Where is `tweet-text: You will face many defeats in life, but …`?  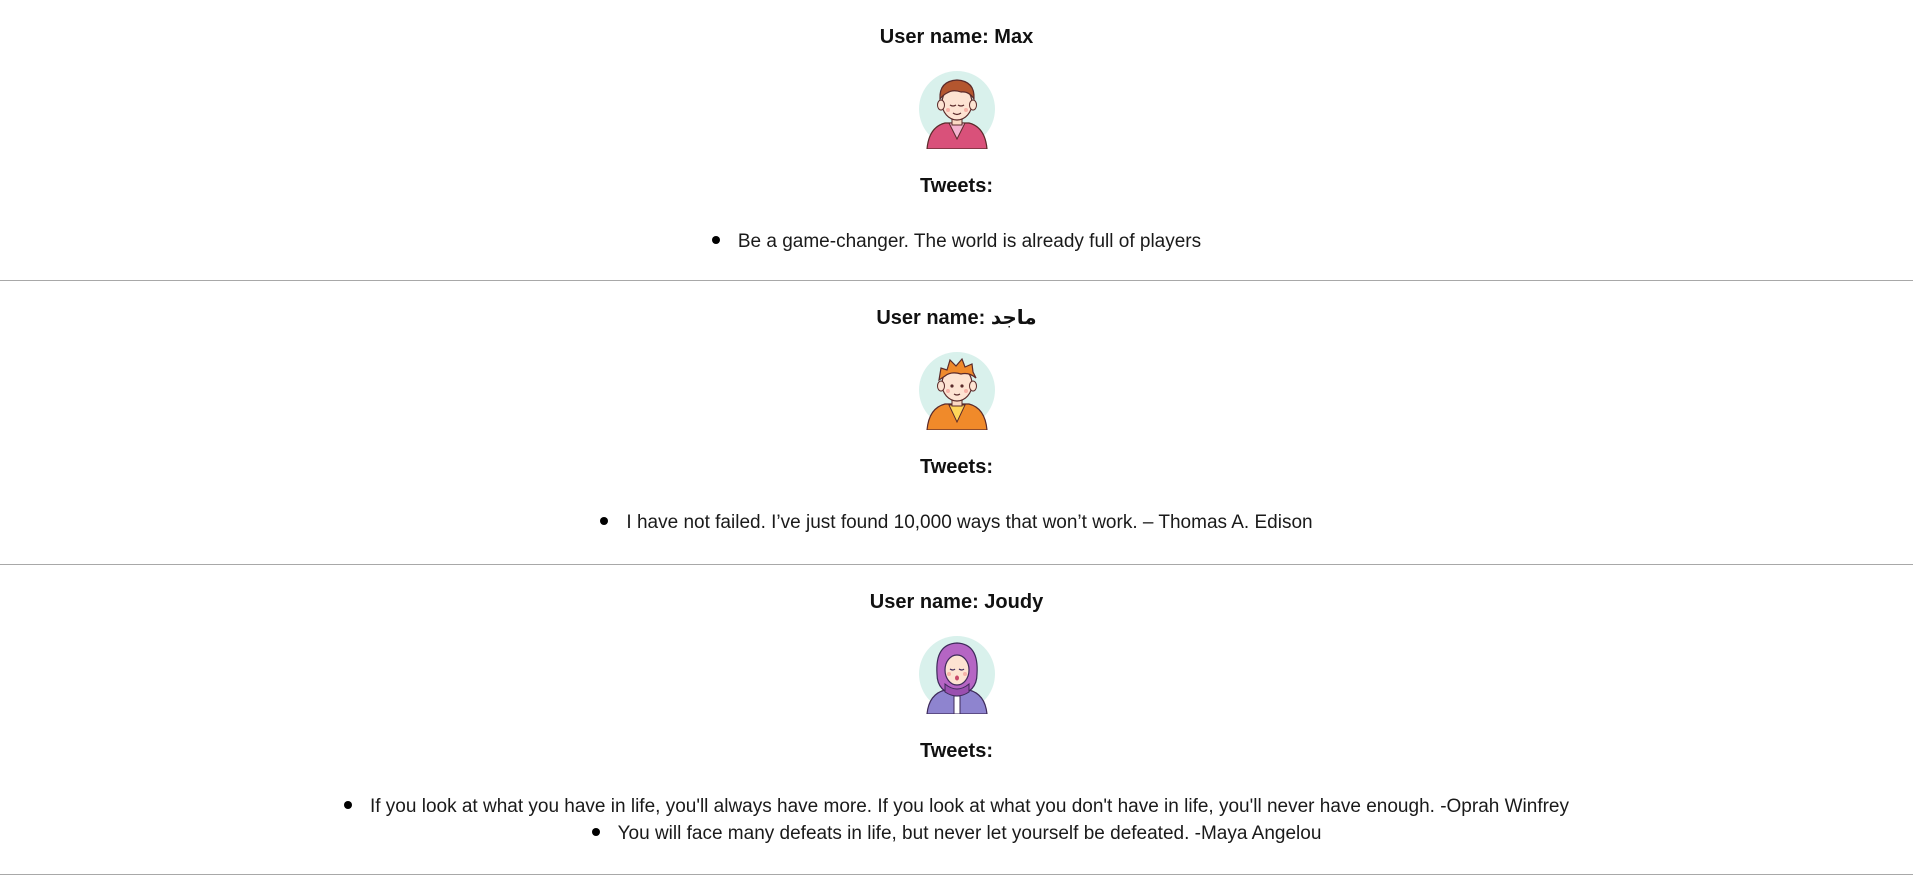
tweet-text: You will face many defeats in life, but … is located at coordinates (969, 833).